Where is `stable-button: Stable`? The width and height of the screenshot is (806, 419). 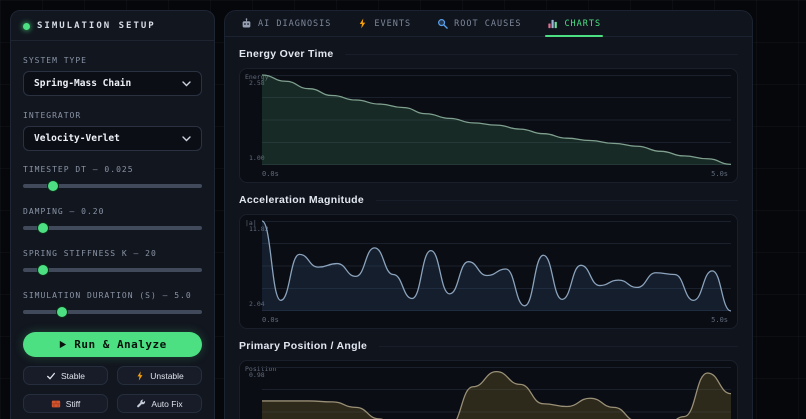
stable-button: Stable is located at coordinates (65, 375).